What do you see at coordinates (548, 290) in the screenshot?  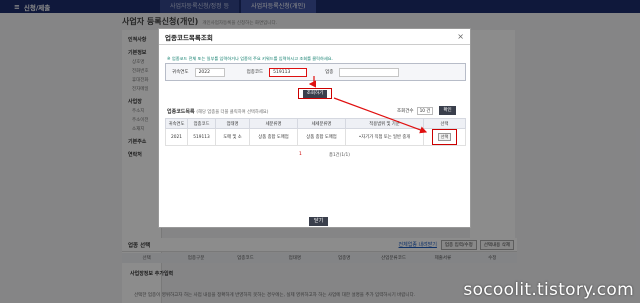 I see `watermark: socoolit.tistory.com` at bounding box center [548, 290].